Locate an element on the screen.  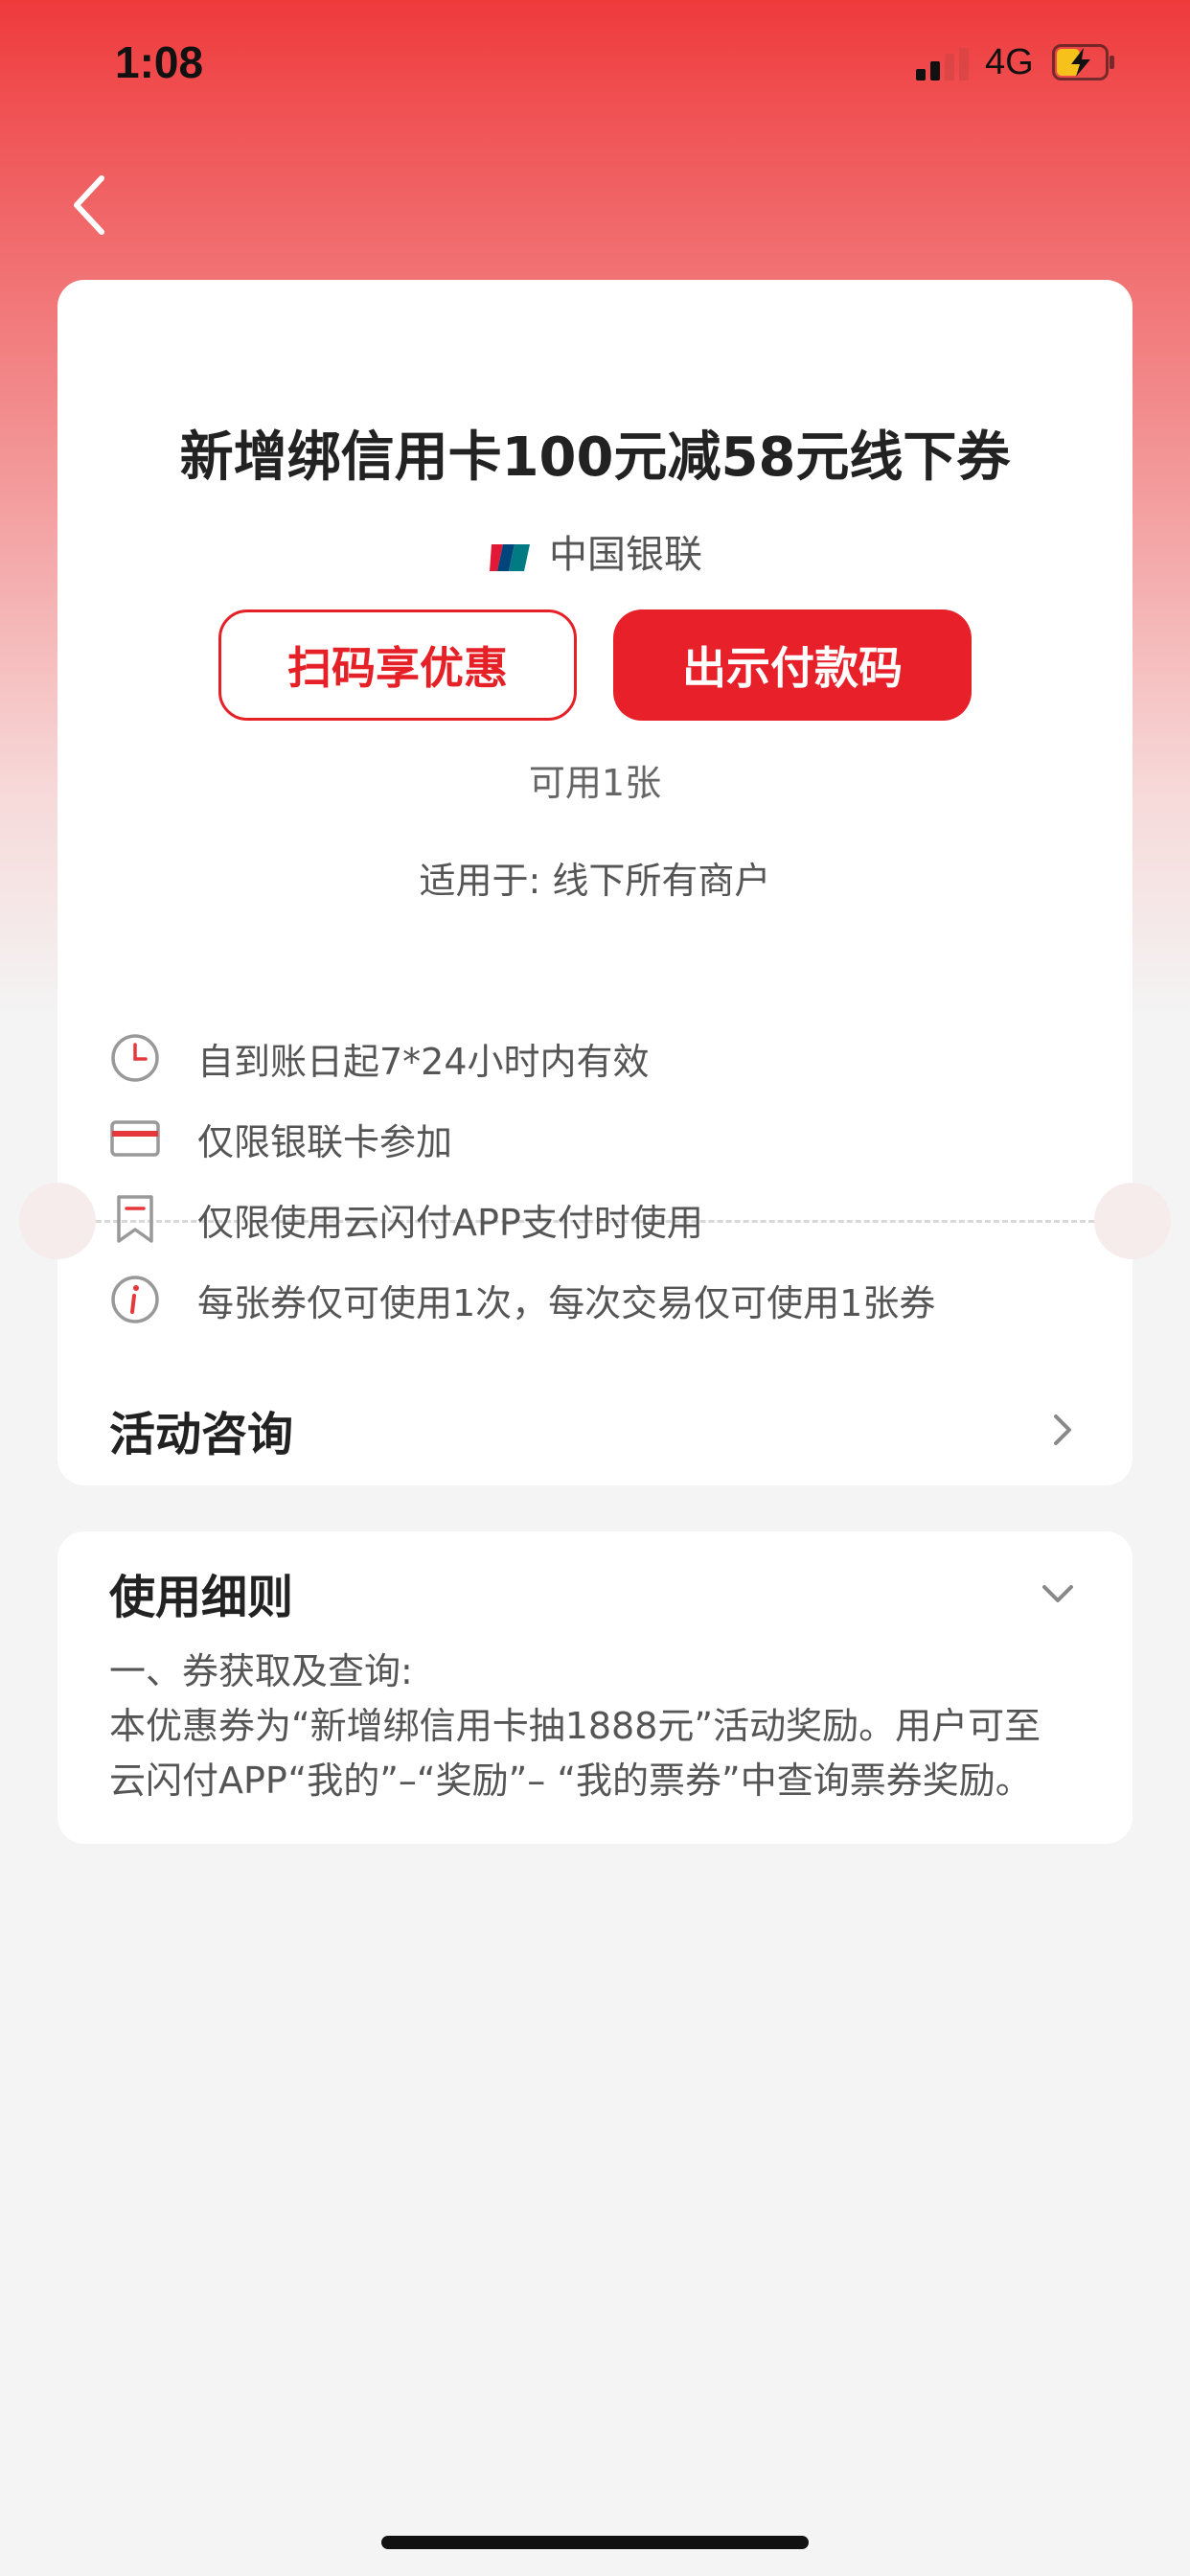
bookmark-icon is located at coordinates (135, 1219).